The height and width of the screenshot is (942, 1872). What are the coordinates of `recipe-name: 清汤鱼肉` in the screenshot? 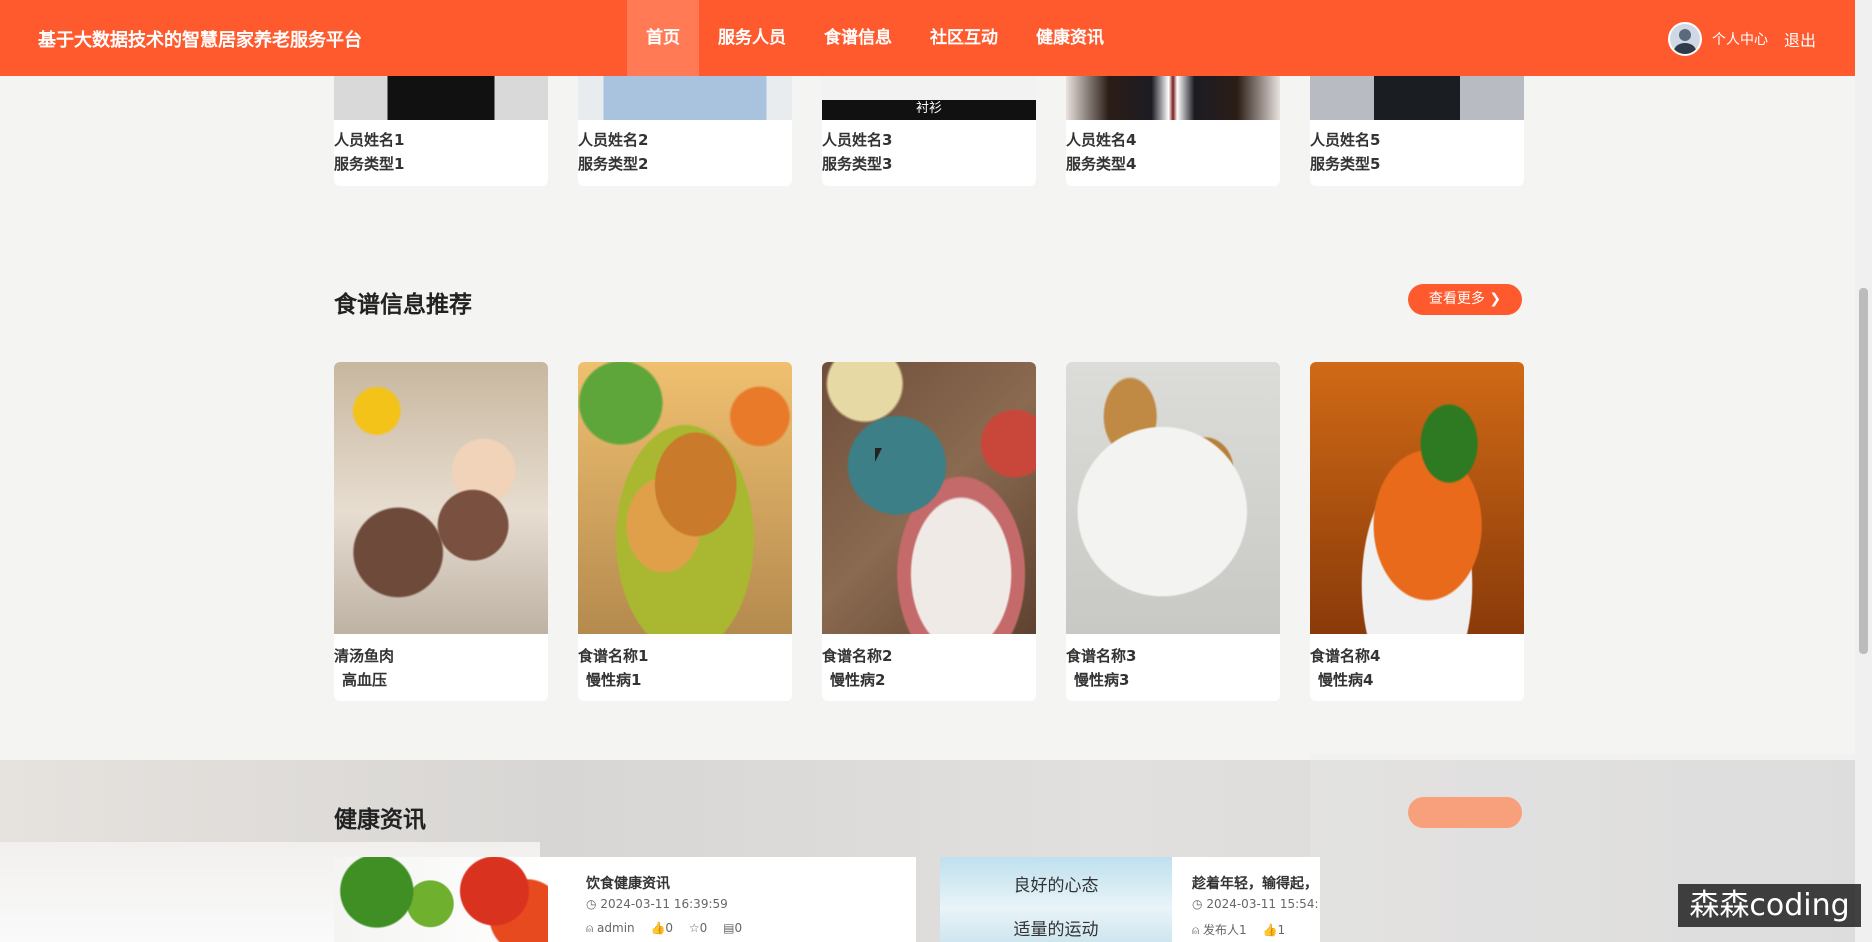 It's located at (364, 656).